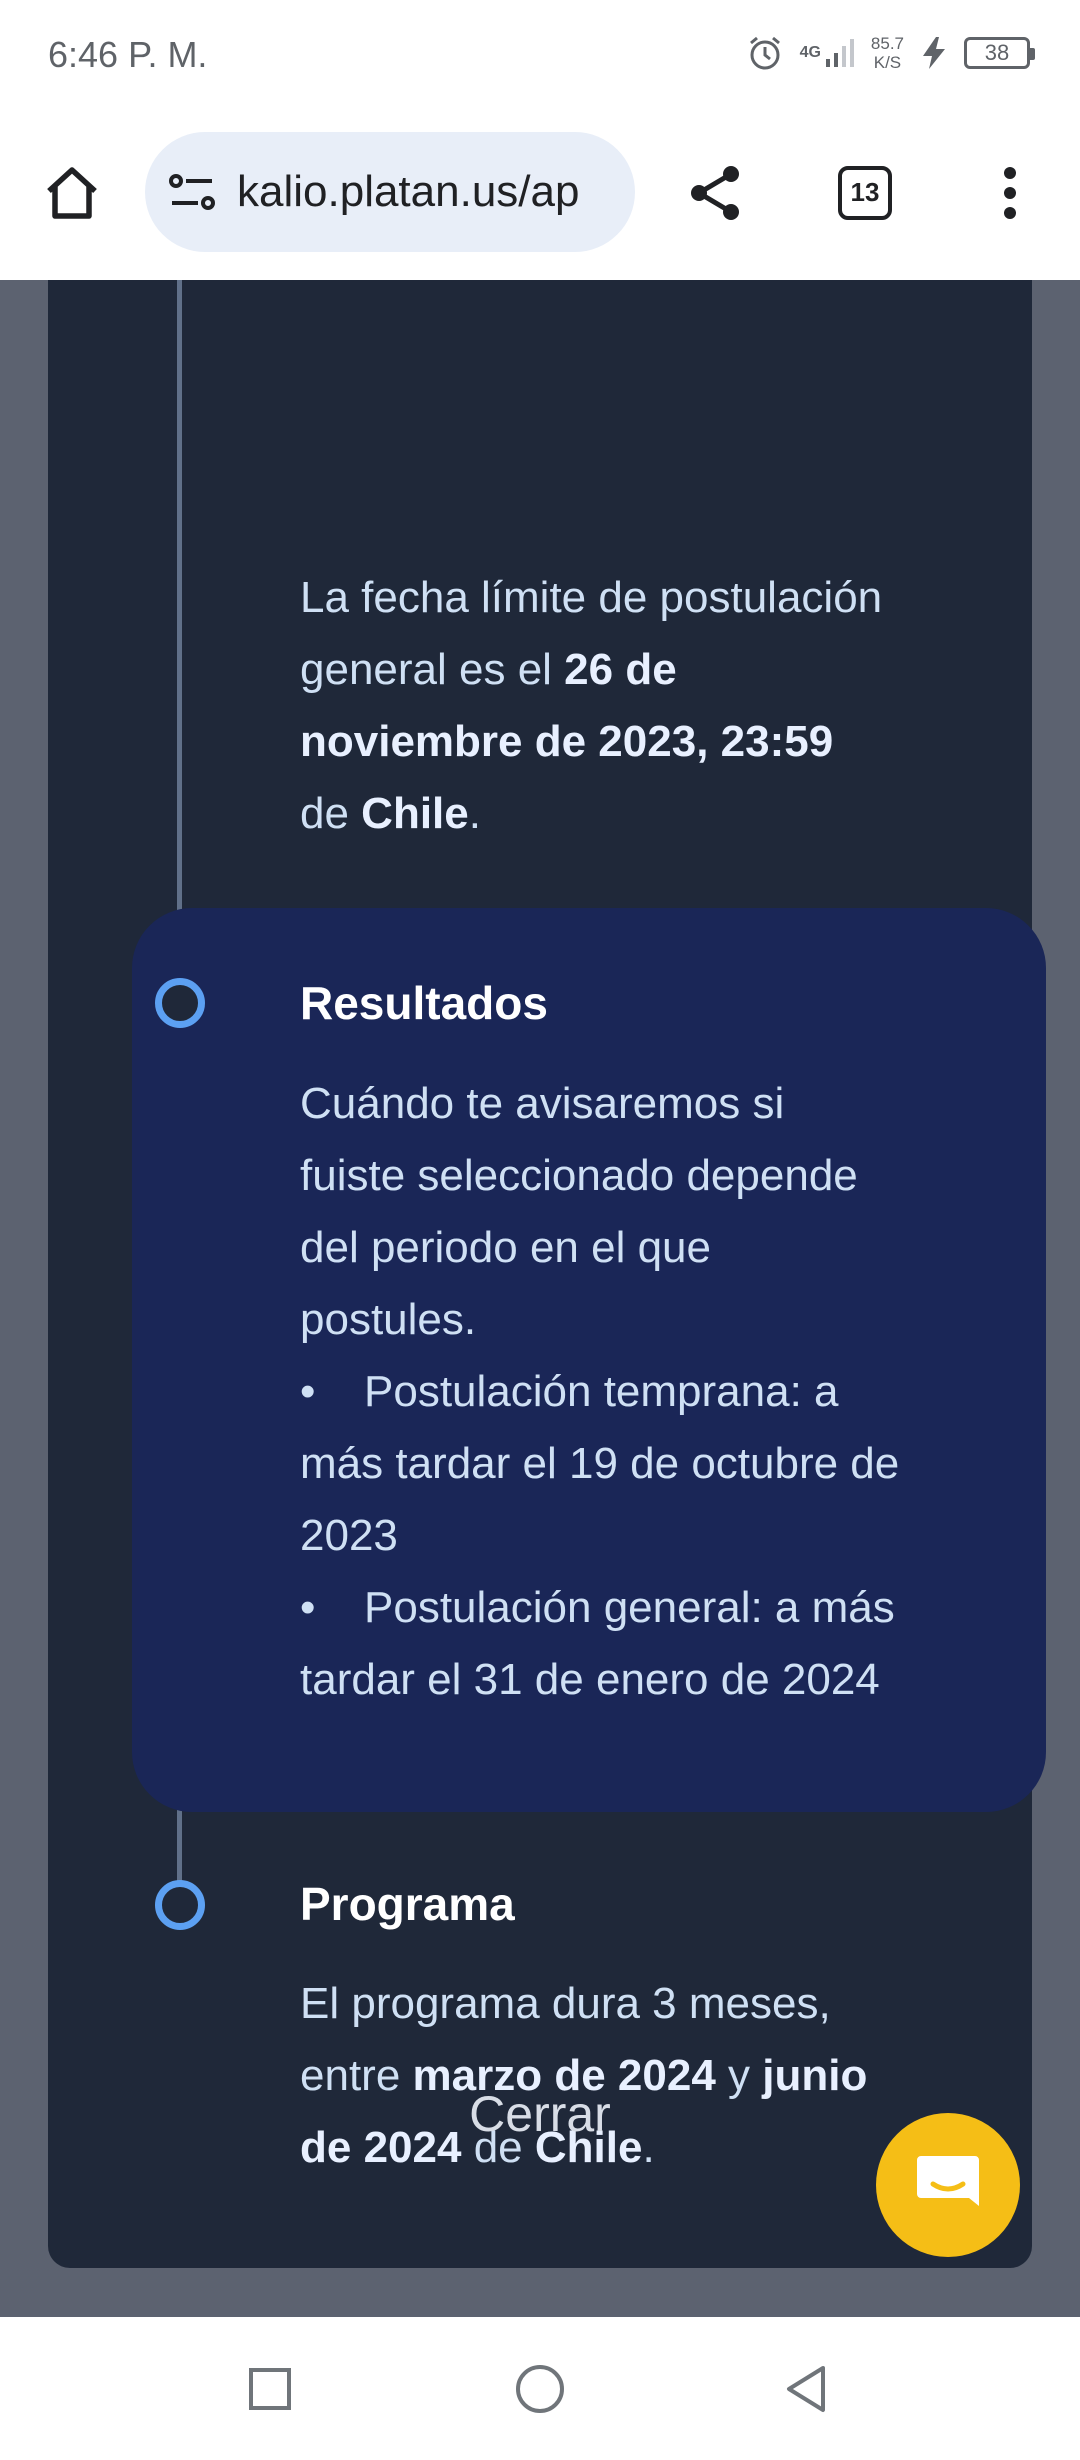  I want to click on recents-button, so click(270, 2388).